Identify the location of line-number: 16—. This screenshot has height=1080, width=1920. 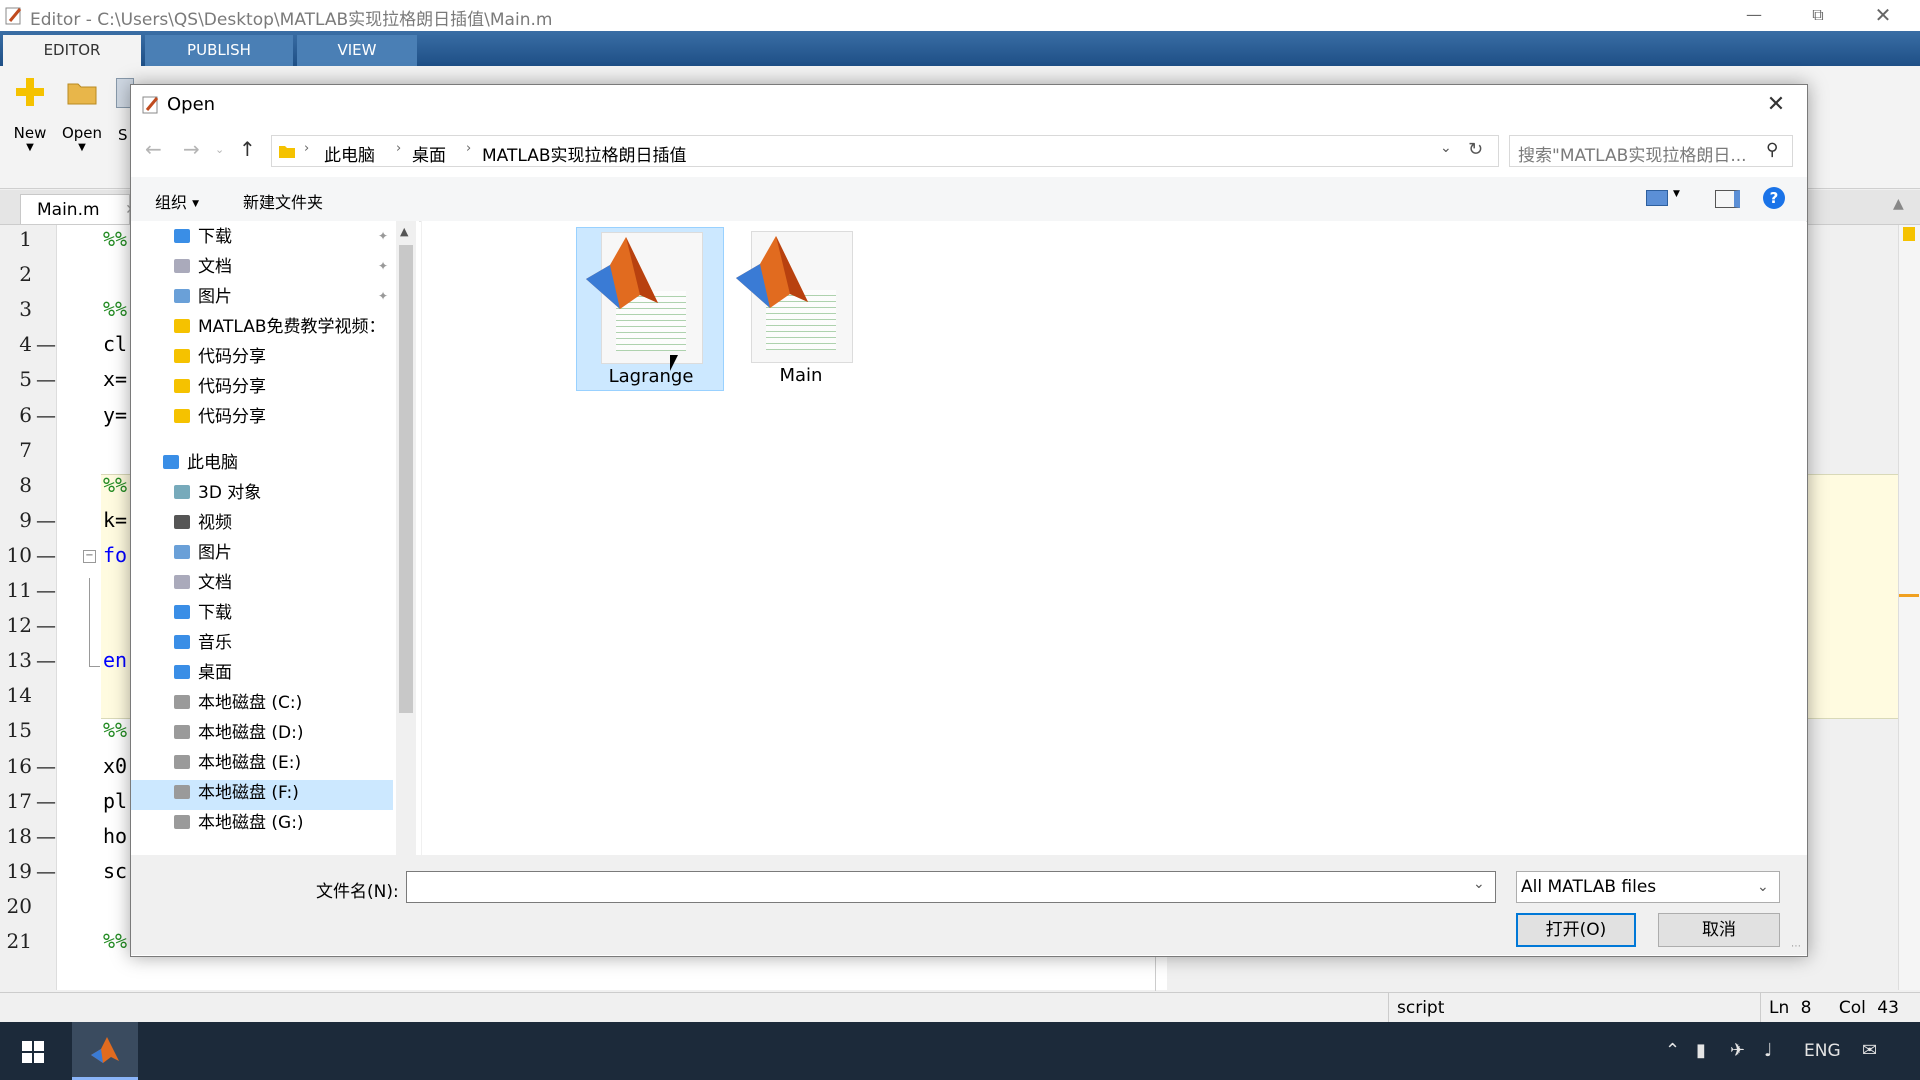
(28, 766).